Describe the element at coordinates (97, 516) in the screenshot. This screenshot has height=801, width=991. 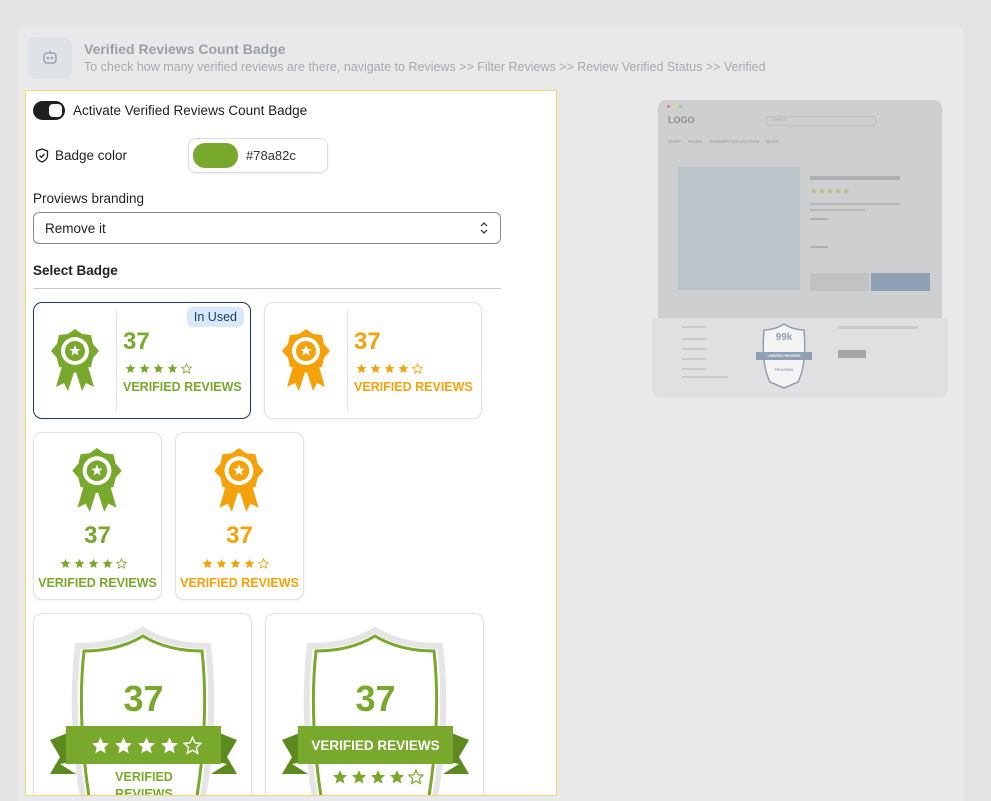
I see `badge-option-vertical-green: 37 VERIFIED REVIEWS` at that location.